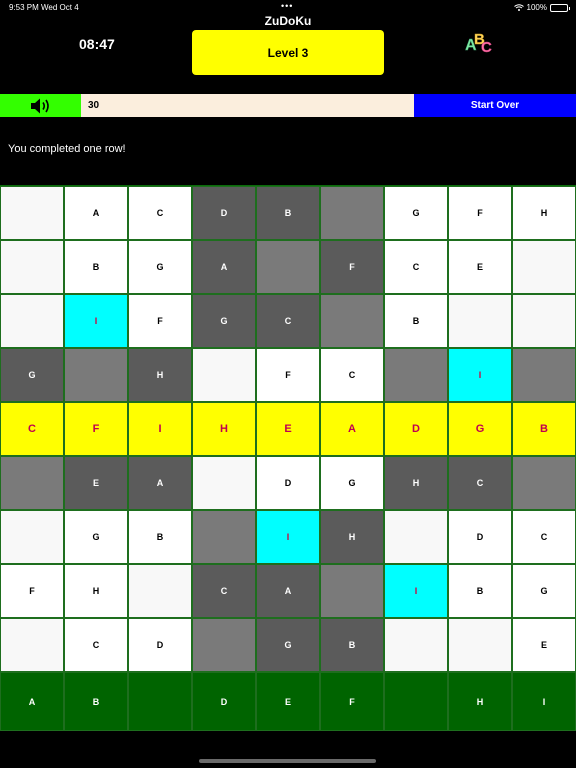 The width and height of the screenshot is (576, 768). Describe the element at coordinates (544, 701) in the screenshot. I see `letter-picker-cell: I` at that location.